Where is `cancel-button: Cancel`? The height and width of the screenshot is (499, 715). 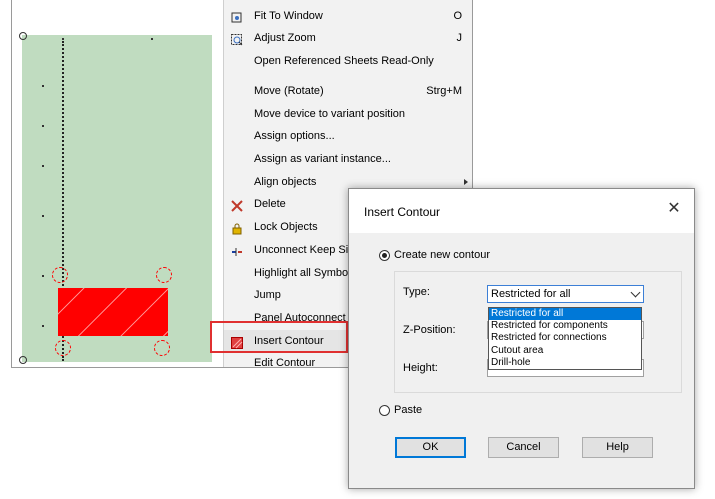 cancel-button: Cancel is located at coordinates (523, 447).